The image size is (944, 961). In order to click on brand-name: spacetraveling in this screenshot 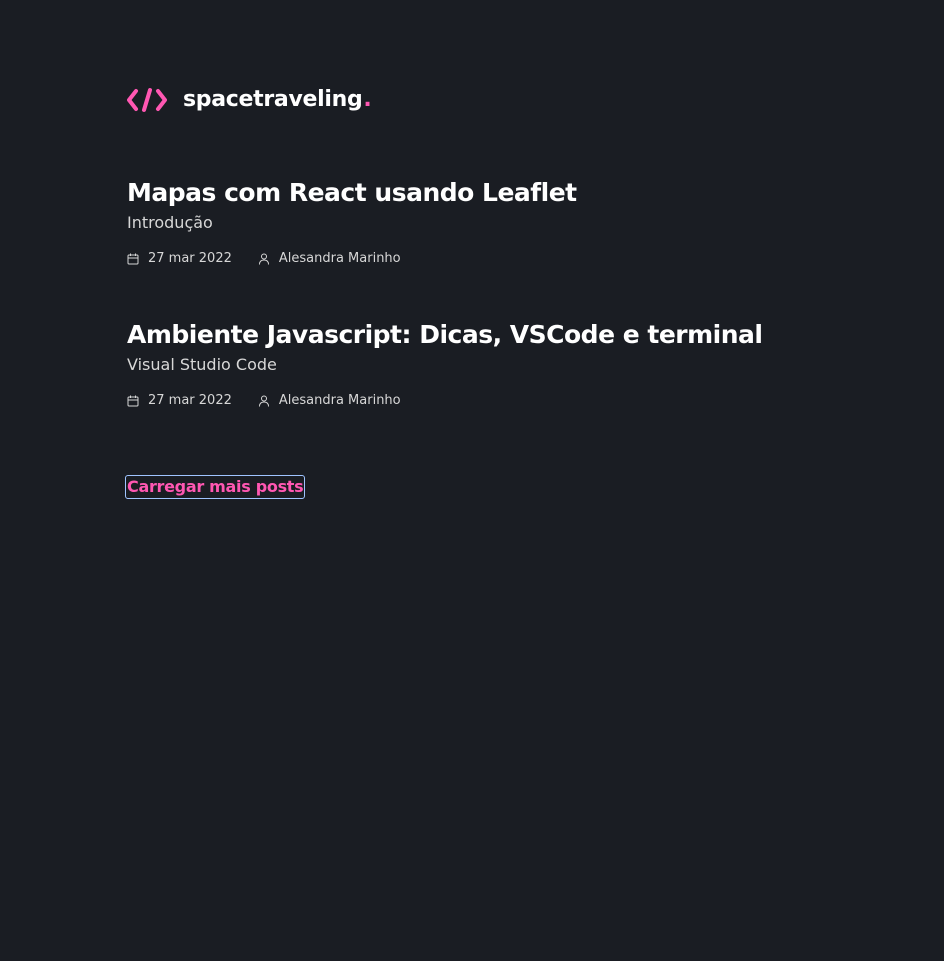, I will do `click(273, 100)`.